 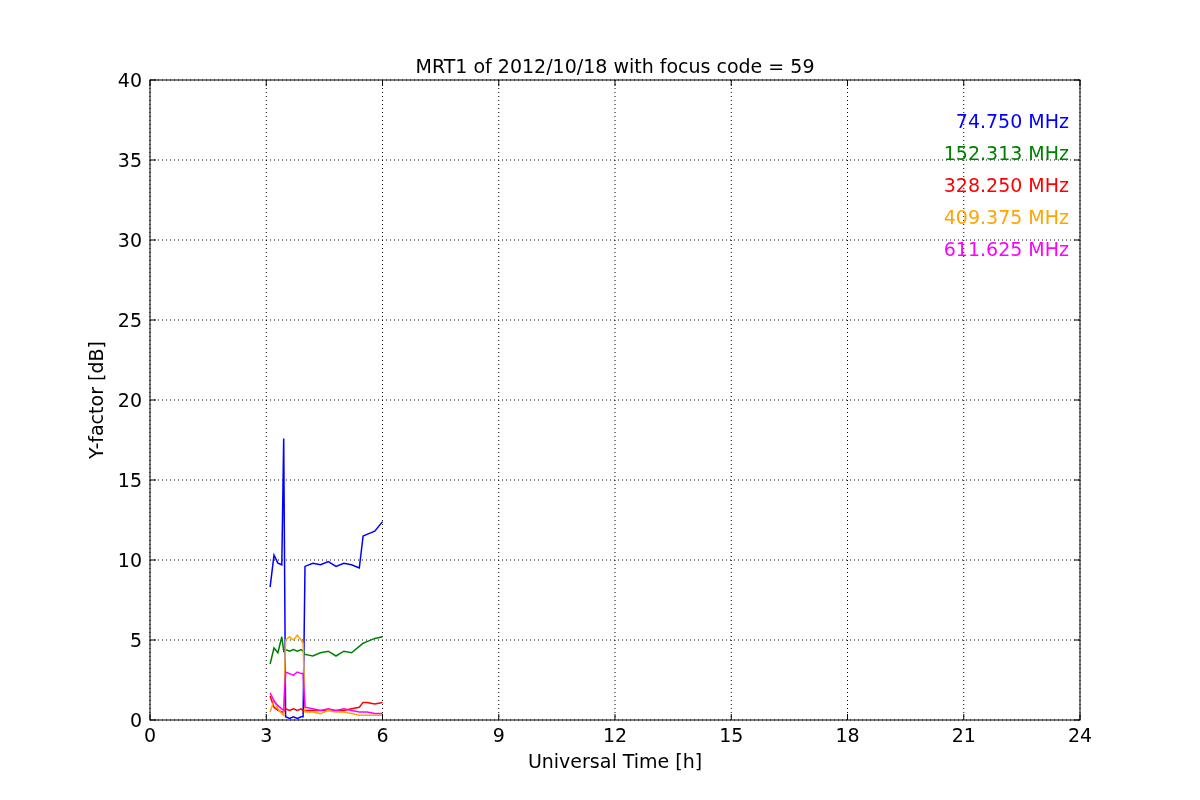 I want to click on tick-label: 24, so click(x=1080, y=735).